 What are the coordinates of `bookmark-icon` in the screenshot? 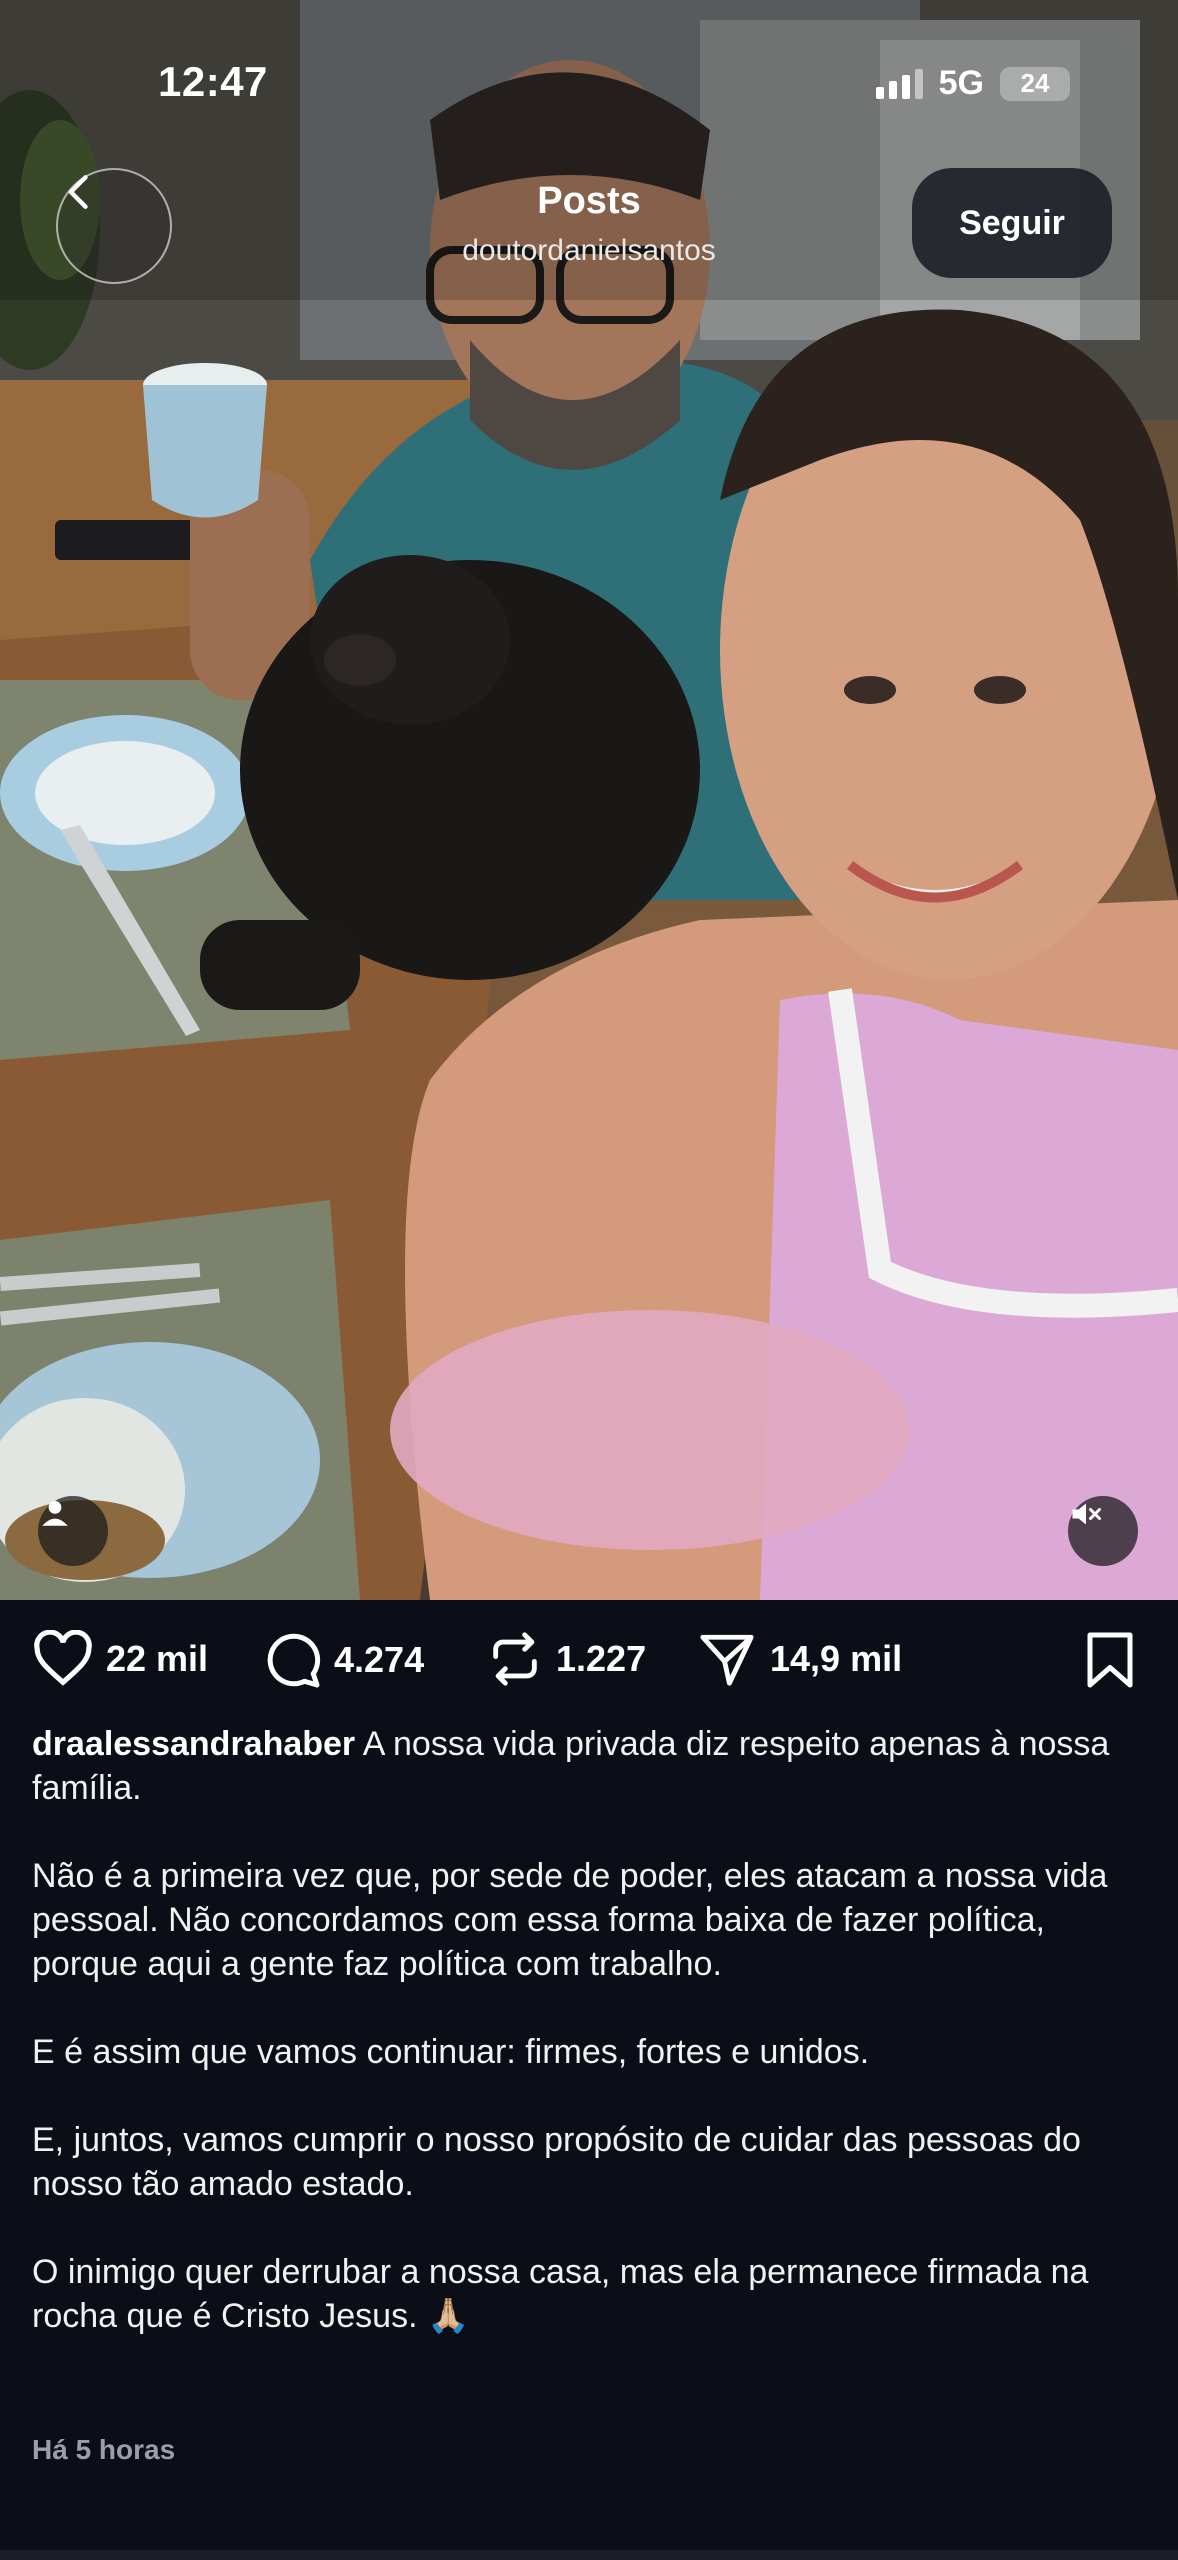 It's located at (1110, 1660).